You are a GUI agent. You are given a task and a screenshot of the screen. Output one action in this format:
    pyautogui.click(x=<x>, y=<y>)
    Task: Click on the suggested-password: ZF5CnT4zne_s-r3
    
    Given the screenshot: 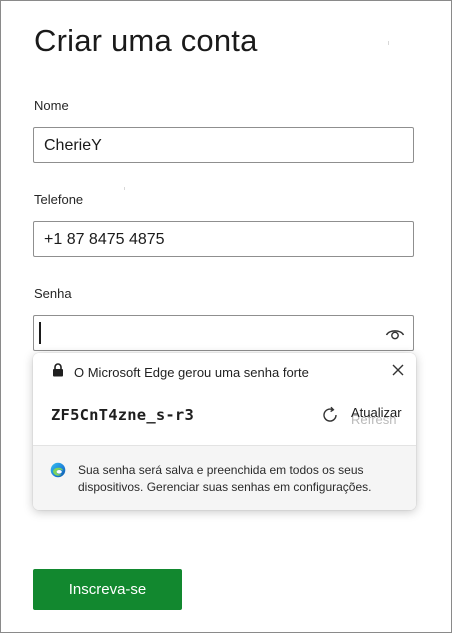 What is the action you would take?
    pyautogui.click(x=122, y=415)
    